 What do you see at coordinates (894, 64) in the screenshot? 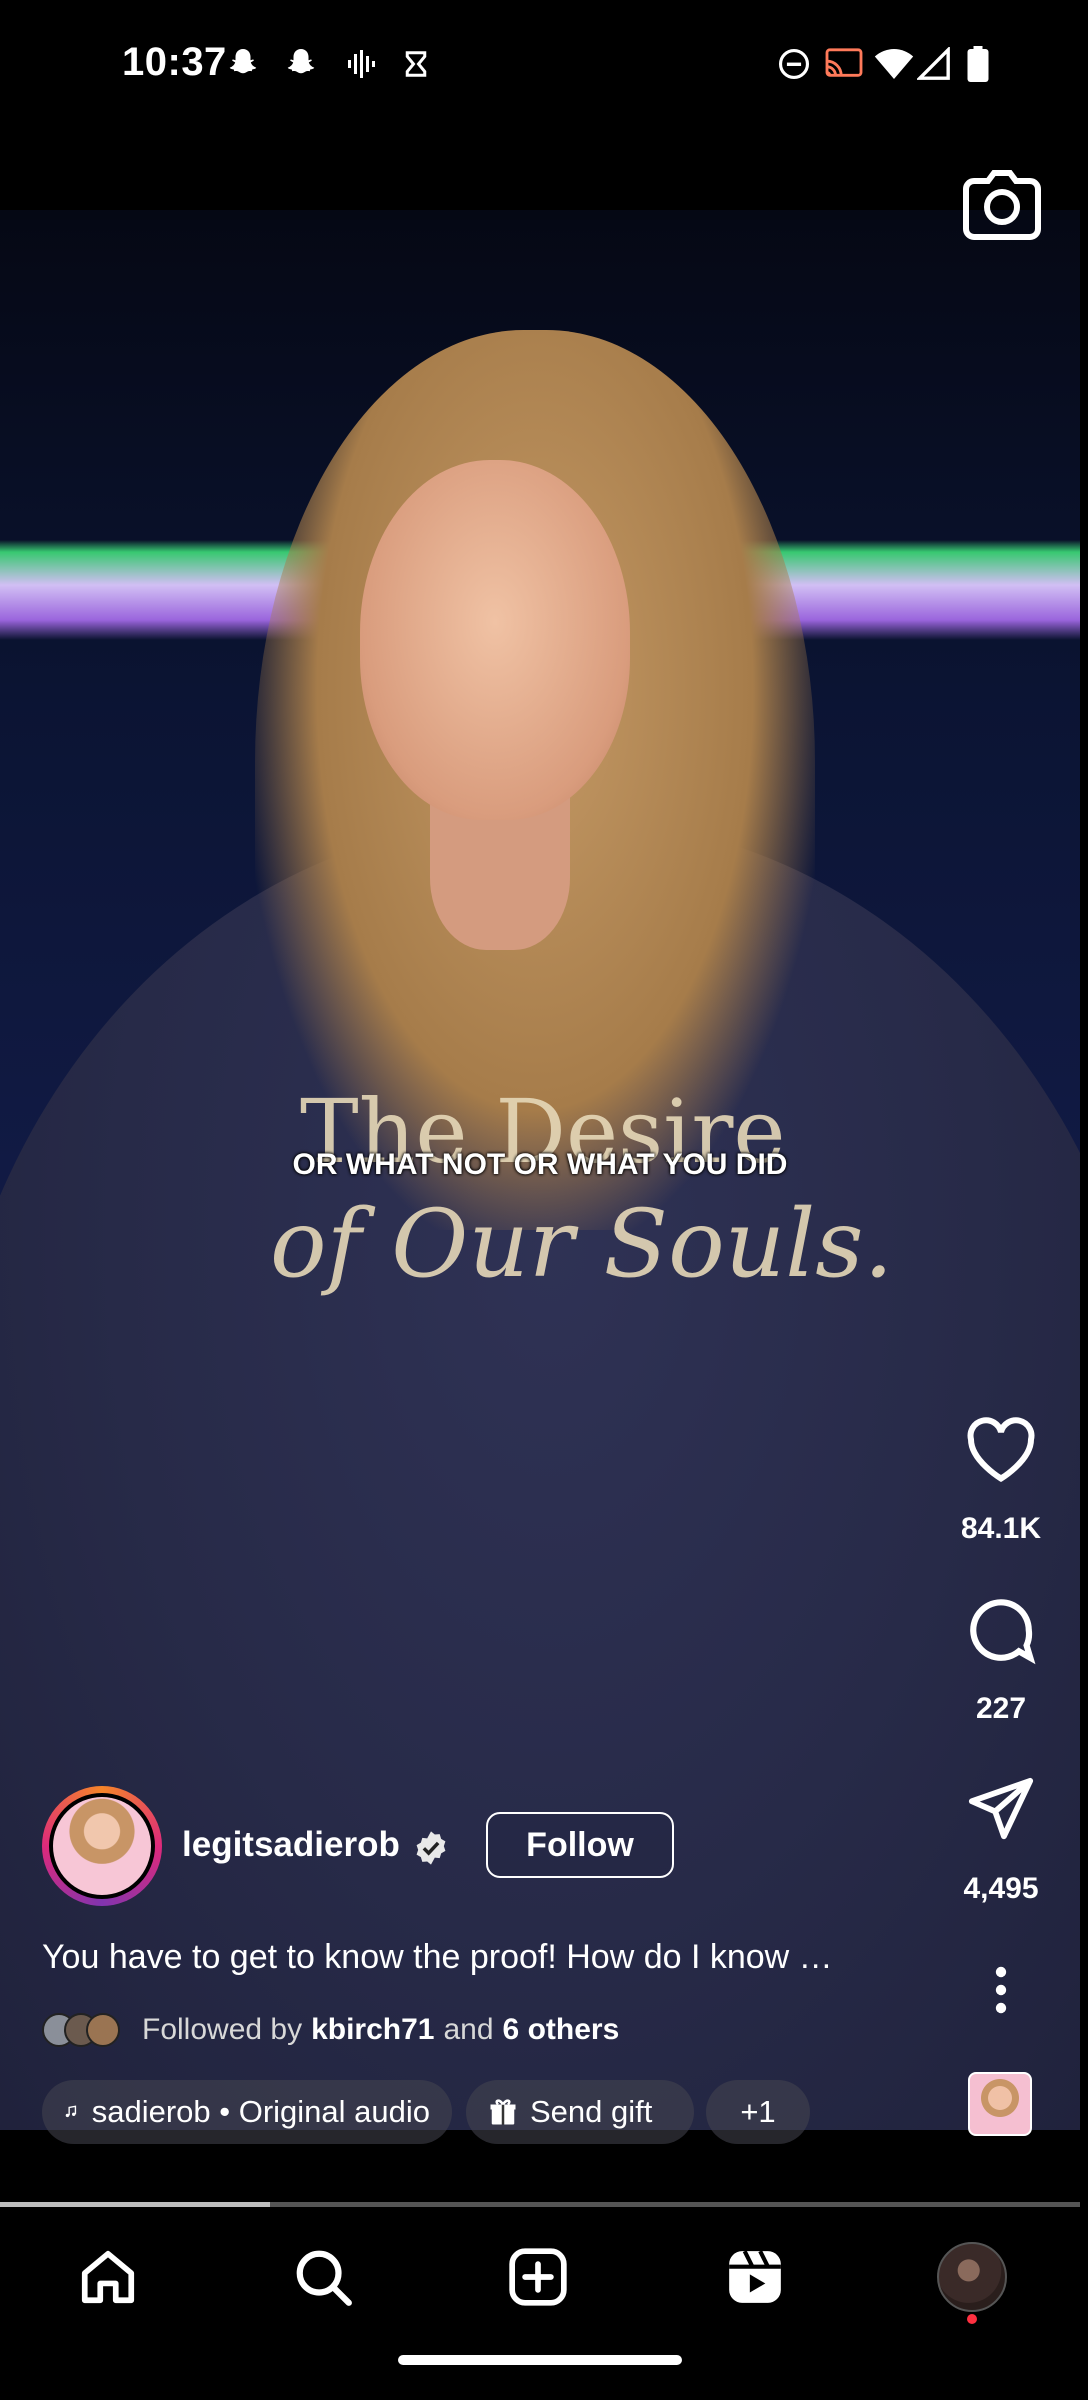
I see `wifi-icon` at bounding box center [894, 64].